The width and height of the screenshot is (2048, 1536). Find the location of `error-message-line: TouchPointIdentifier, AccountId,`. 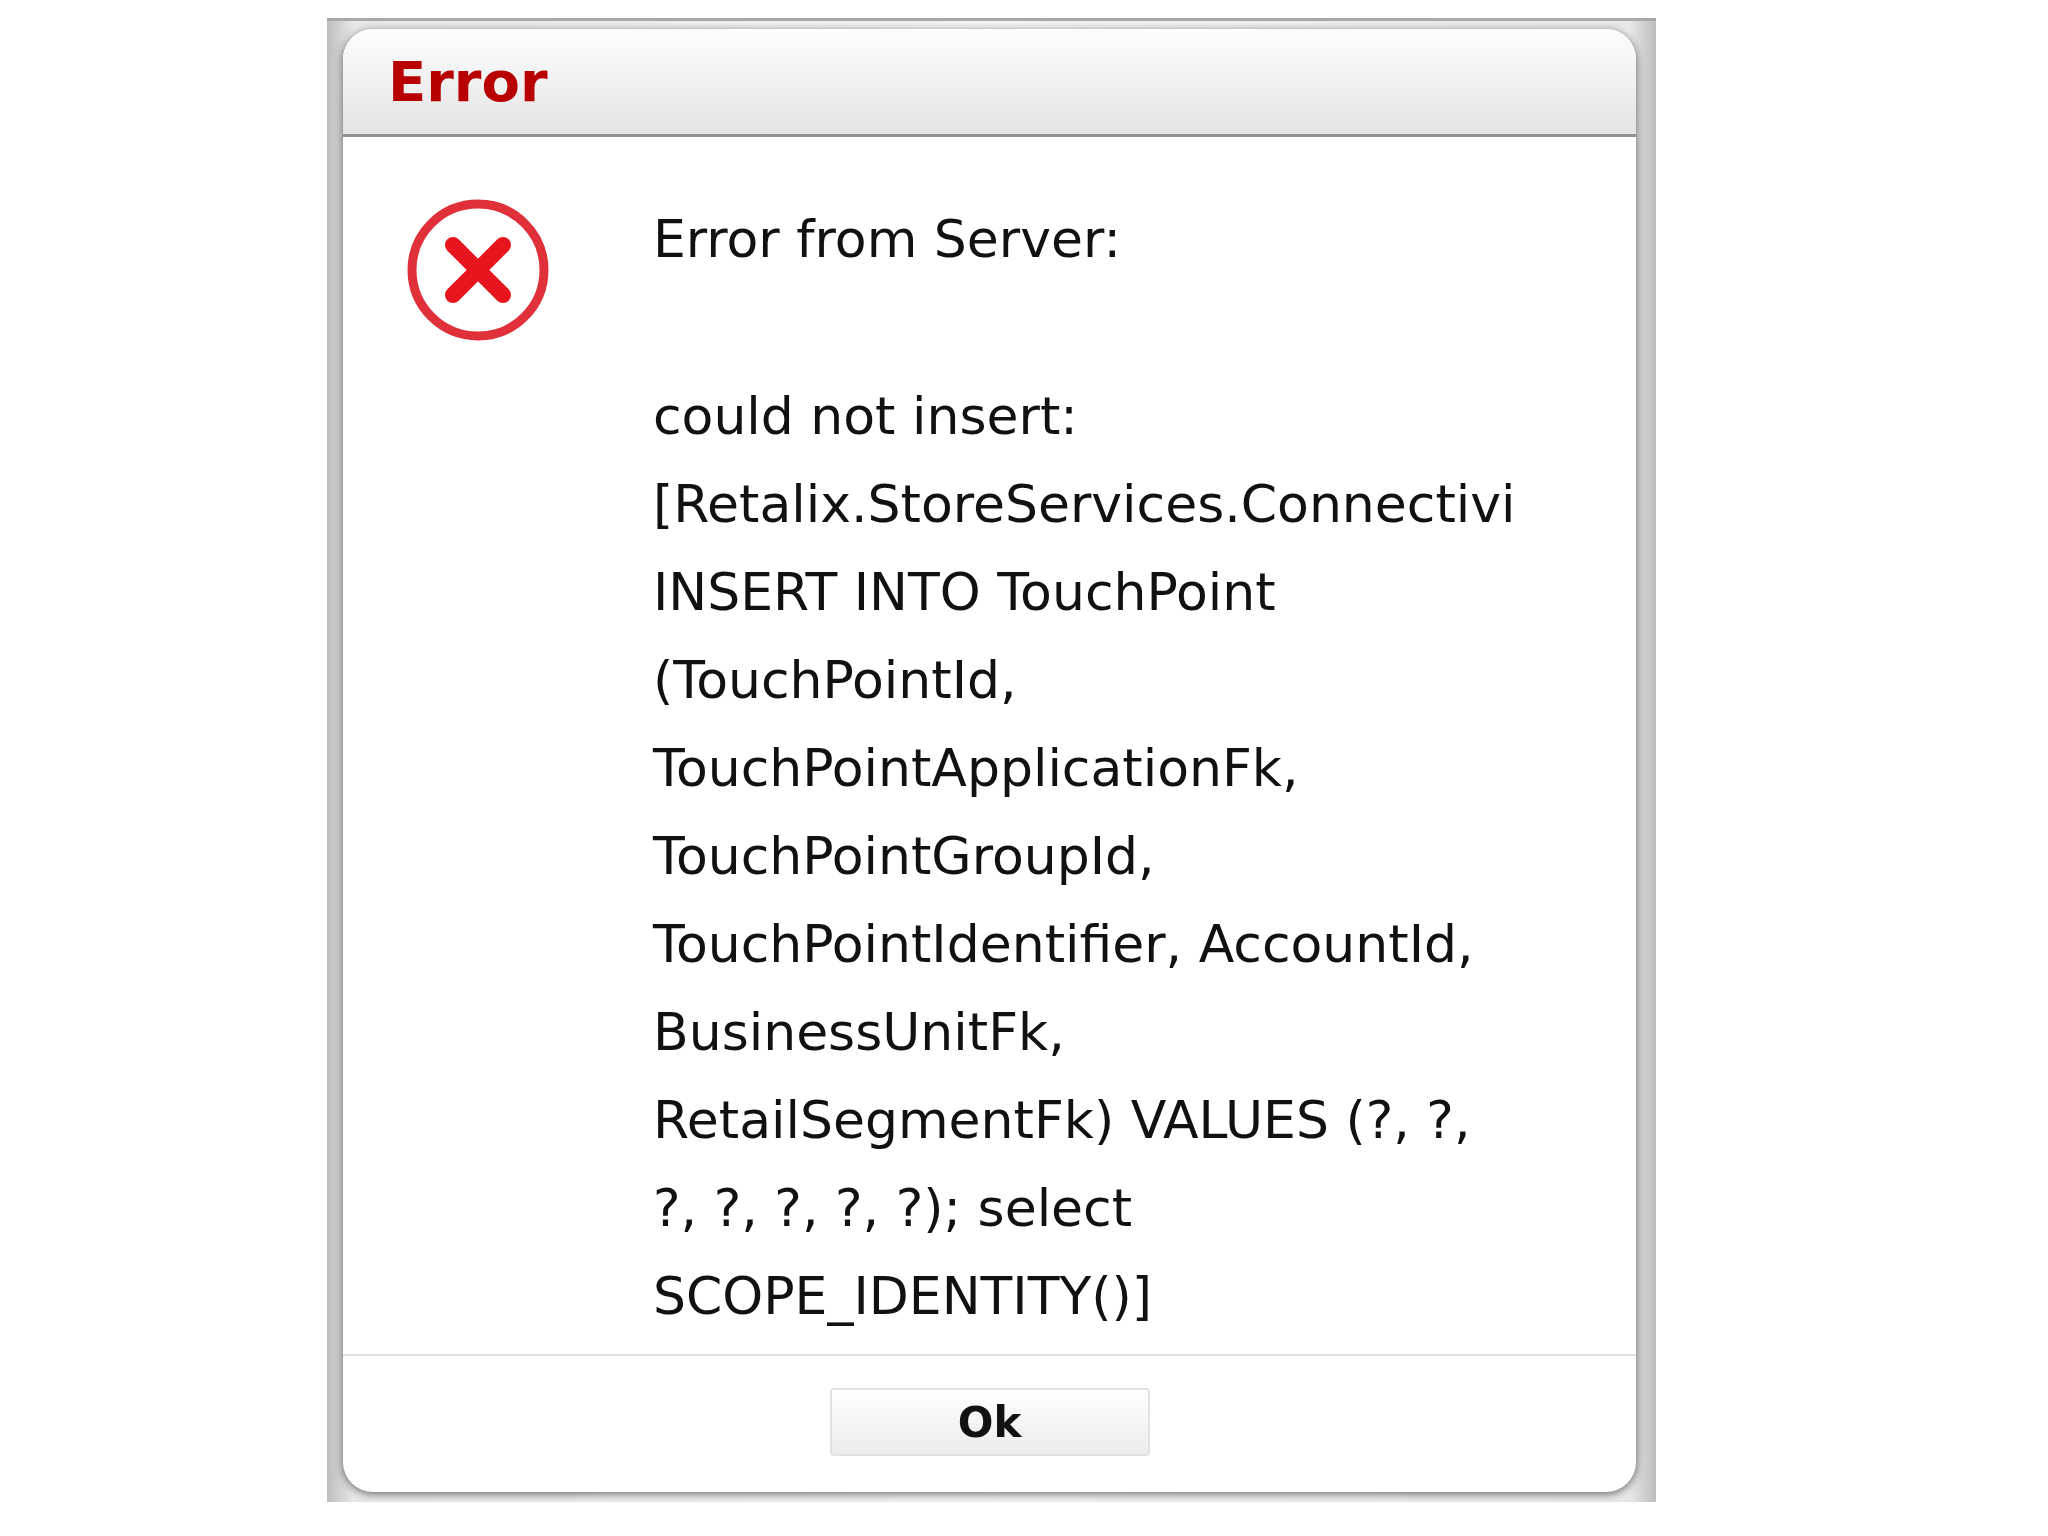

error-message-line: TouchPointIdentifier, AccountId, is located at coordinates (1064, 944).